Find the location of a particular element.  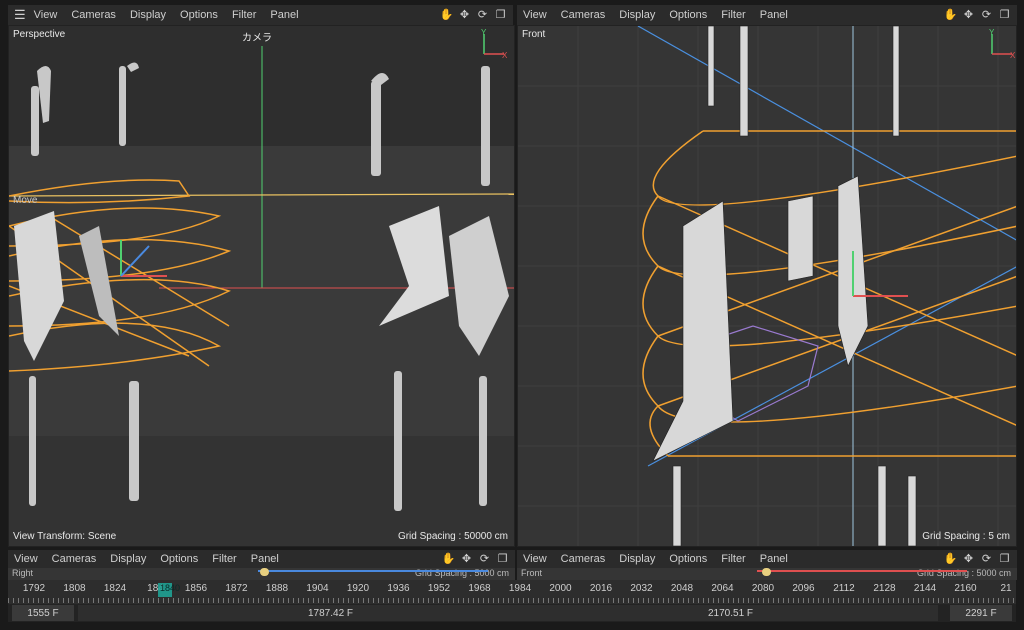

preview-range-slider: 1787.42 F 2170.51 F is located at coordinates (508, 613).